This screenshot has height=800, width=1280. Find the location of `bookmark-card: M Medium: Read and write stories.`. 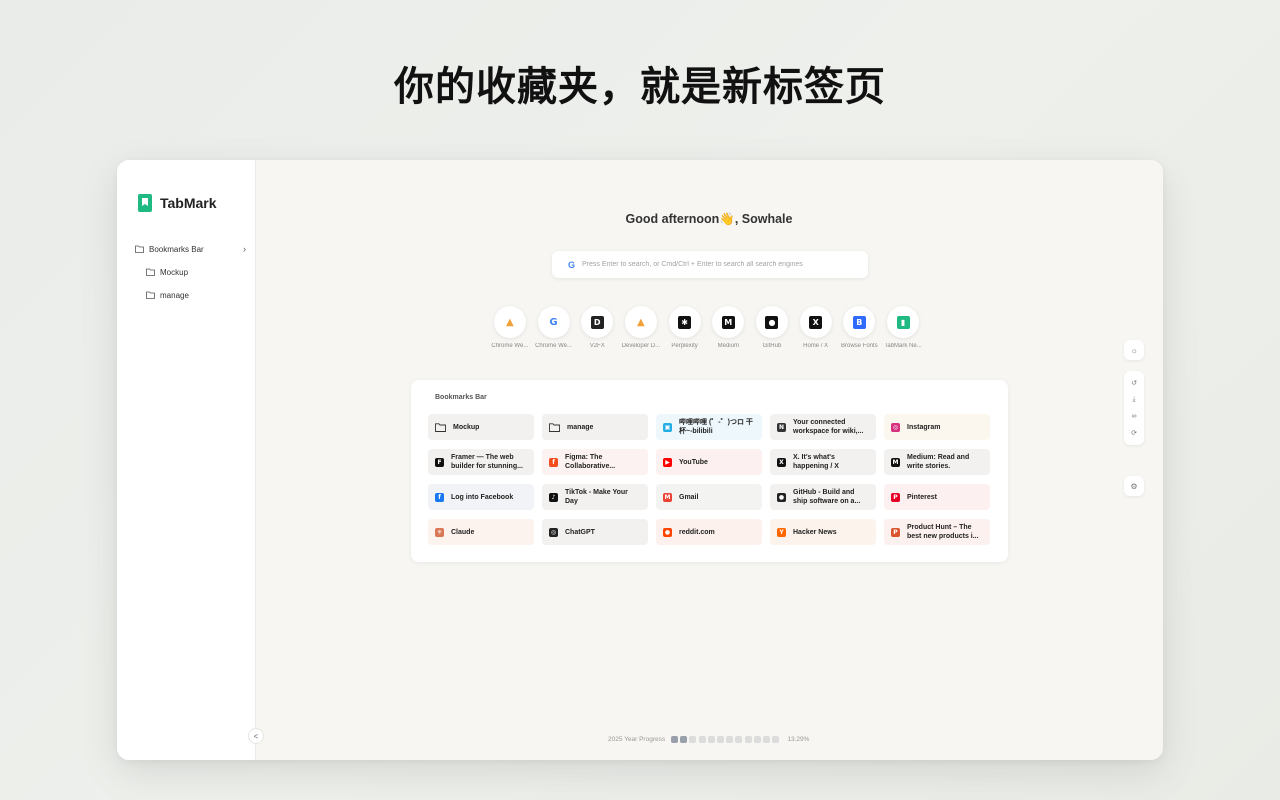

bookmark-card: M Medium: Read and write stories. is located at coordinates (937, 462).